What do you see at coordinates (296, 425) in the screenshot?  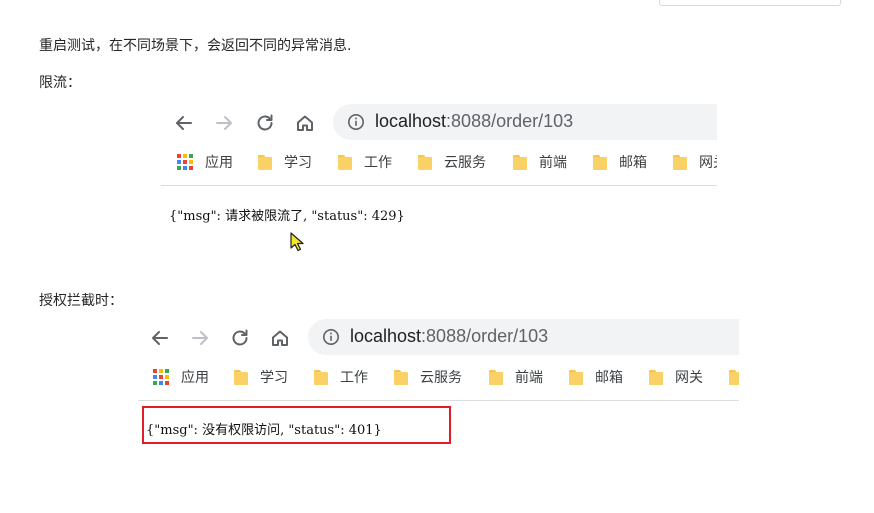 I see `highlight-box` at bounding box center [296, 425].